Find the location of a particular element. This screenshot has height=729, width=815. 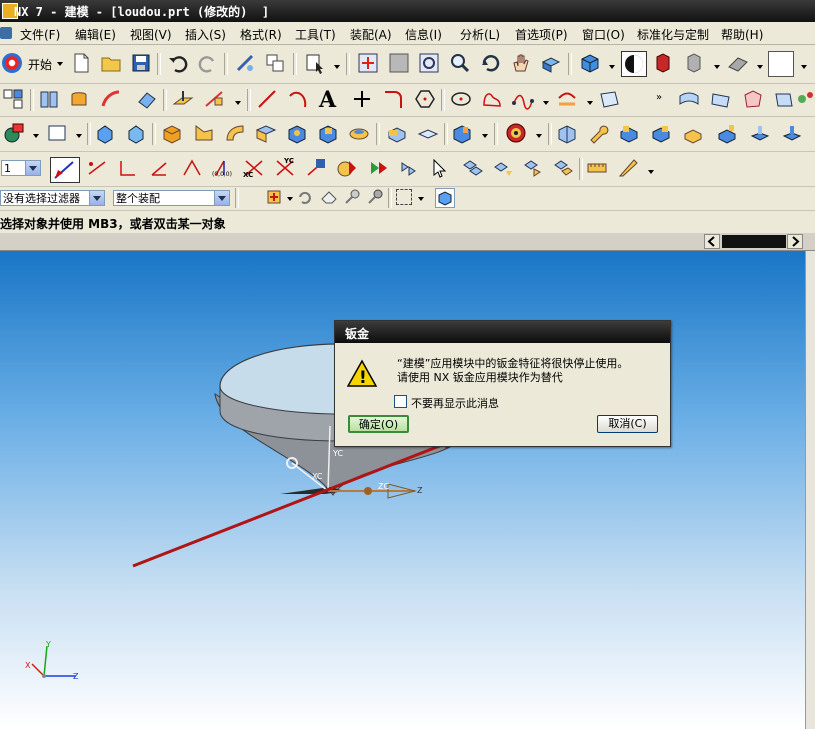

rectangle-select-dropdown-icon is located at coordinates (421, 199).